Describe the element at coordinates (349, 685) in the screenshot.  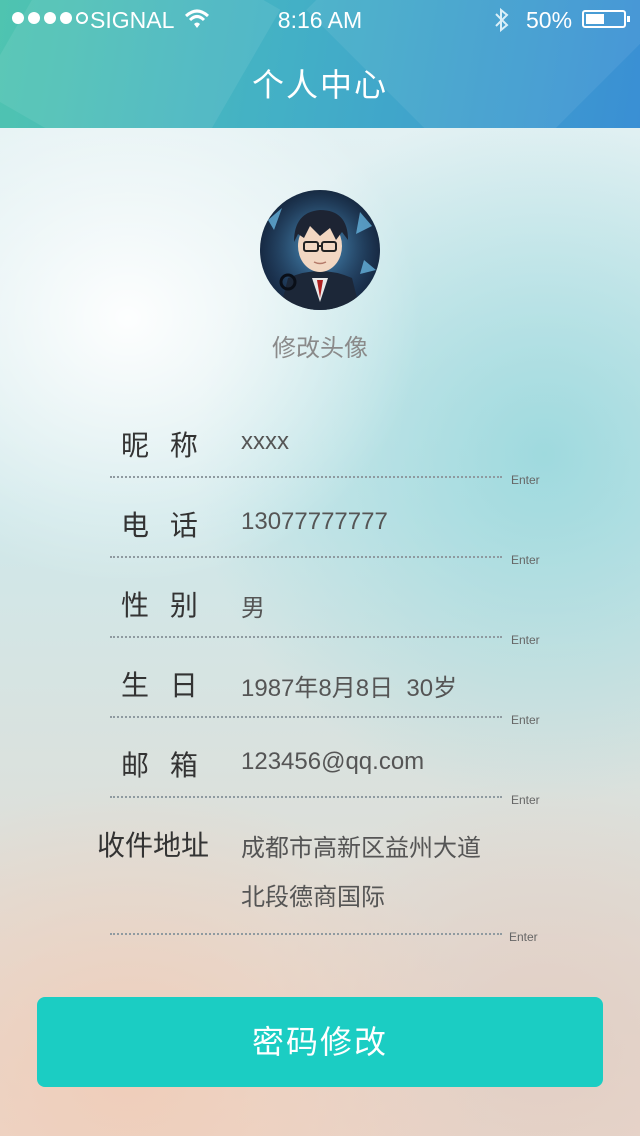
I see `birthday-value: 1987年8月8日 30岁` at that location.